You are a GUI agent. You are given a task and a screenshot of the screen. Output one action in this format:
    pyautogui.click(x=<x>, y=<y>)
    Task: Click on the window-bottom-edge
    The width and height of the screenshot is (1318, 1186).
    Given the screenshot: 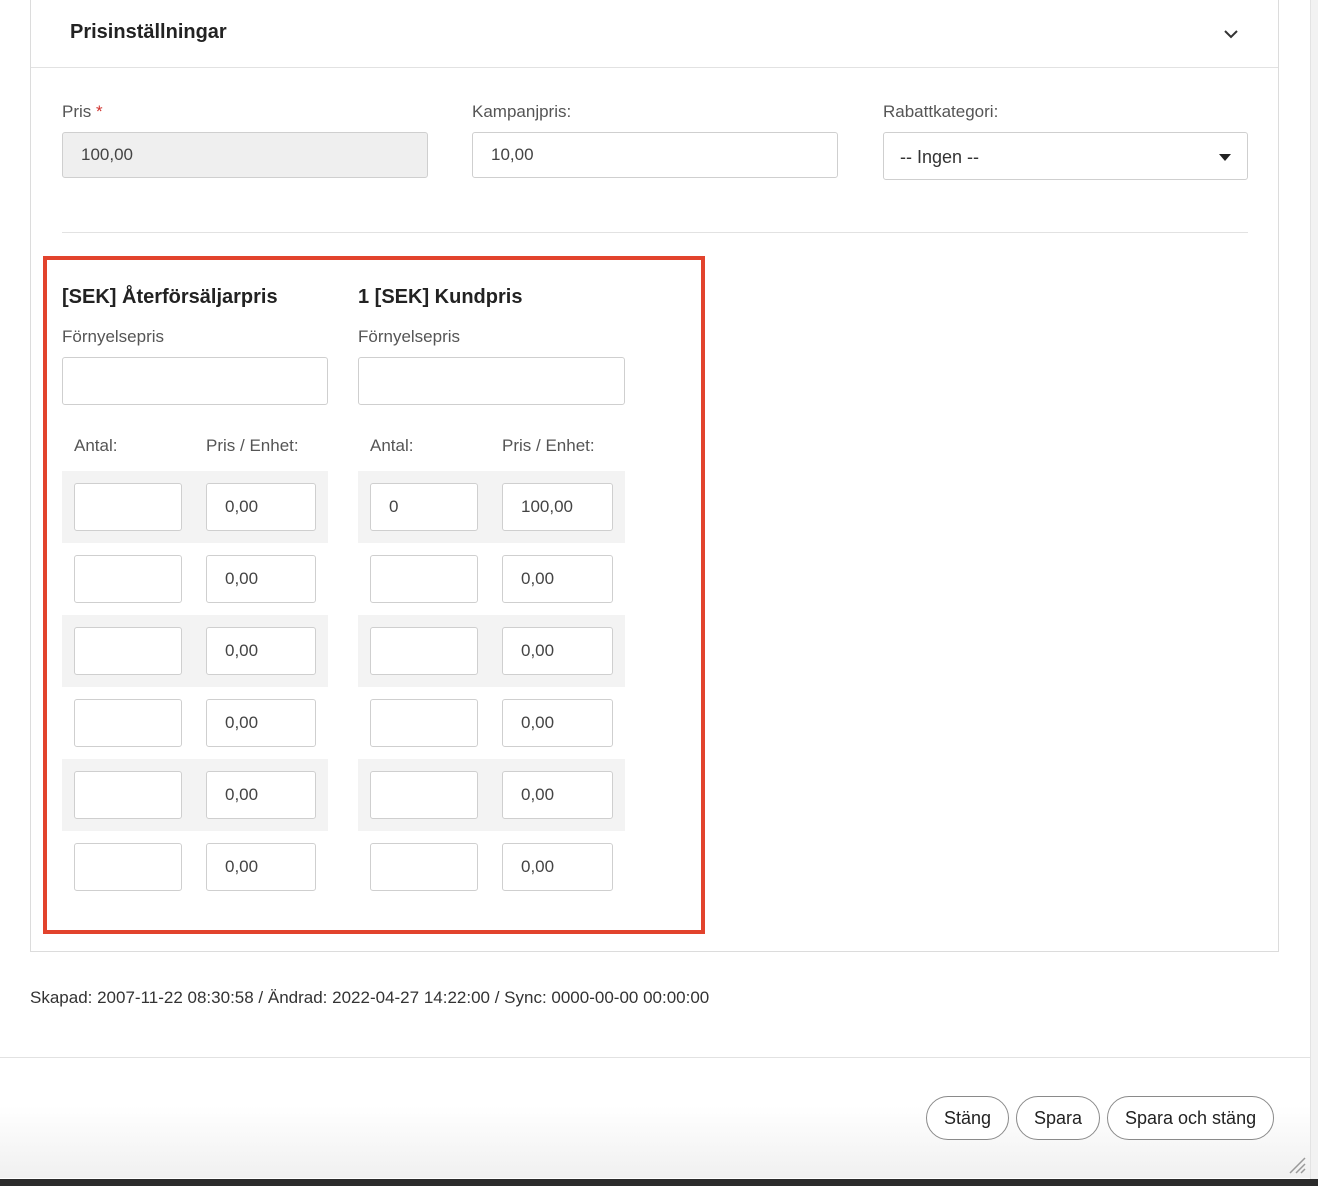 What is the action you would take?
    pyautogui.click(x=659, y=1182)
    